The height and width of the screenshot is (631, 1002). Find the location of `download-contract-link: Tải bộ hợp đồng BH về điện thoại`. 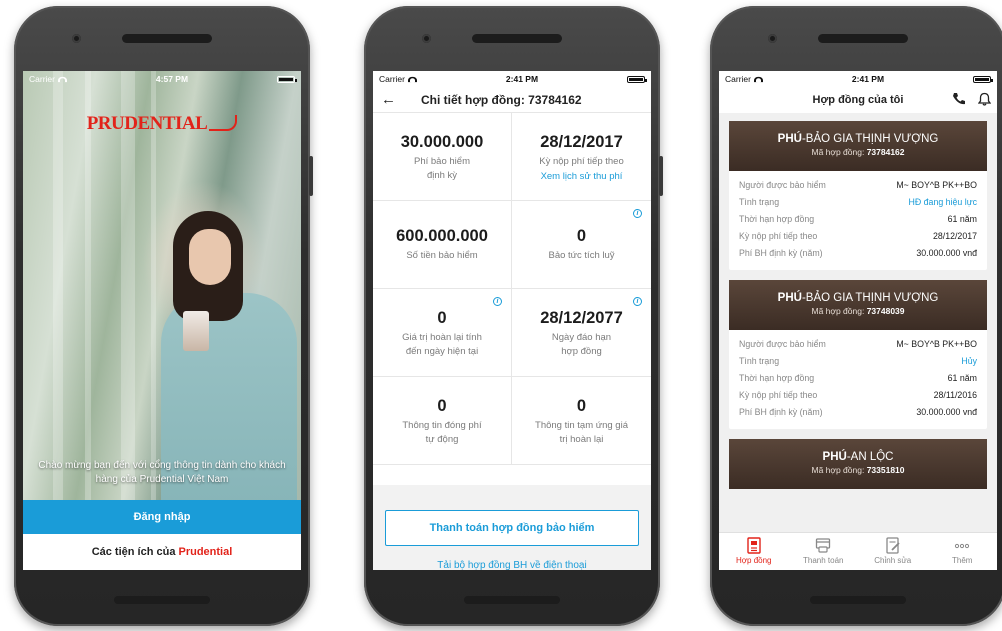

download-contract-link: Tải bộ hợp đồng BH về điện thoại is located at coordinates (512, 565).